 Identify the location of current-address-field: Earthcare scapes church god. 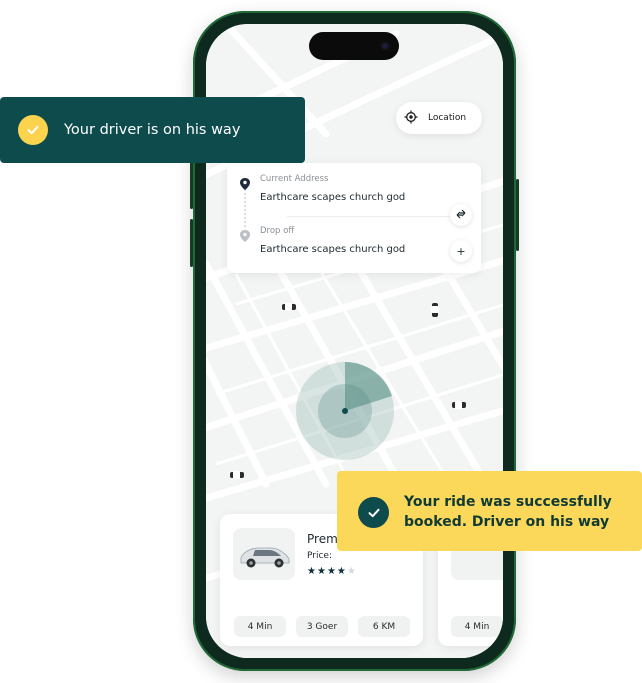
(332, 197).